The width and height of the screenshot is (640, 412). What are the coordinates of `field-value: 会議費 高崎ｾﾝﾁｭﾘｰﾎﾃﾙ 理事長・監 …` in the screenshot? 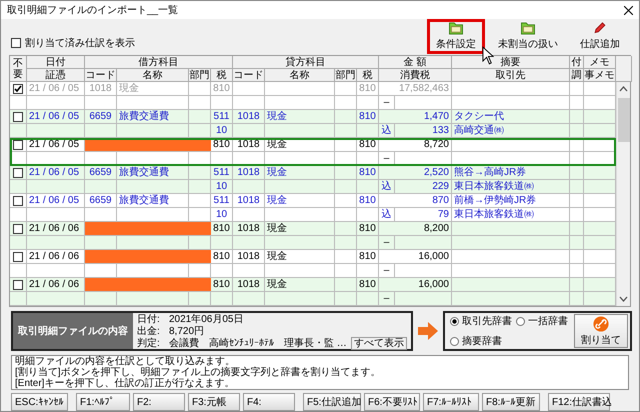 It's located at (258, 343).